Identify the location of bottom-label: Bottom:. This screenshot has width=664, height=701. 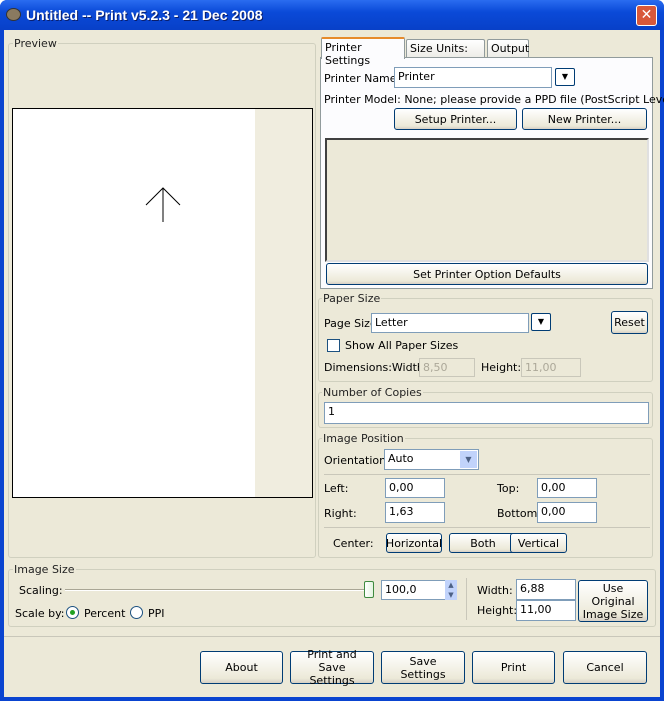
(519, 513).